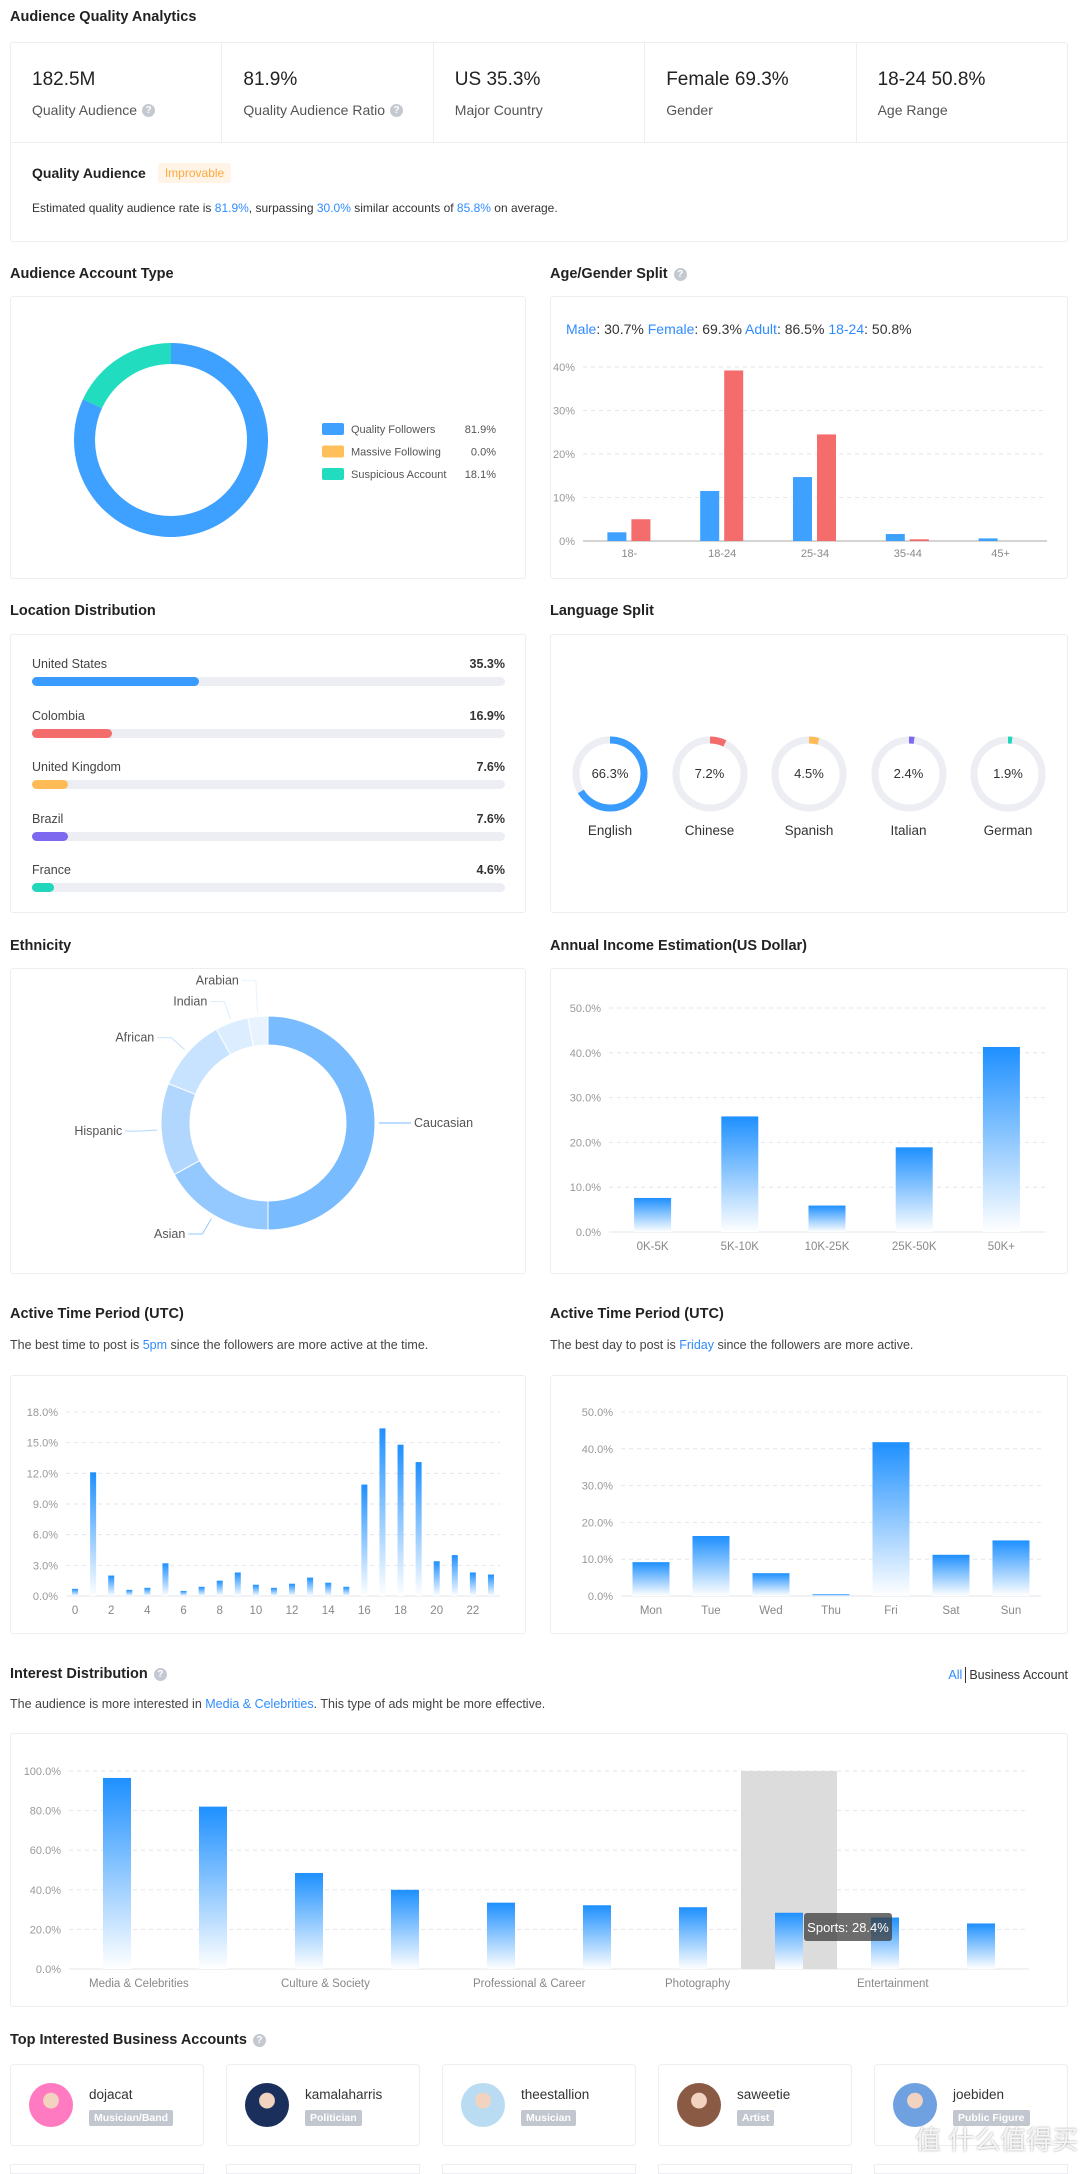 The image size is (1080, 2174). Describe the element at coordinates (800, 461) in the screenshot. I see `age-gender-bar-chart: 0% 10% 20% 30% 40% 18- 18-24 25-34 35-44 45+` at that location.